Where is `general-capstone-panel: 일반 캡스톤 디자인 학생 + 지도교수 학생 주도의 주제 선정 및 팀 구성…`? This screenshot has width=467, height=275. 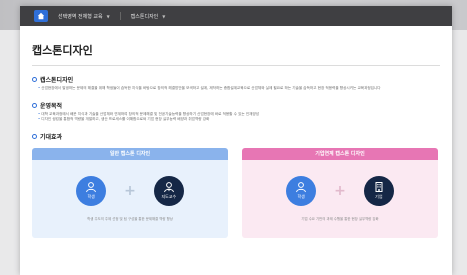
general-capstone-panel: 일반 캡스톤 디자인 학생 + 지도교수 학생 주도의 주제 선정 및 팀 구성… is located at coordinates (130, 192).